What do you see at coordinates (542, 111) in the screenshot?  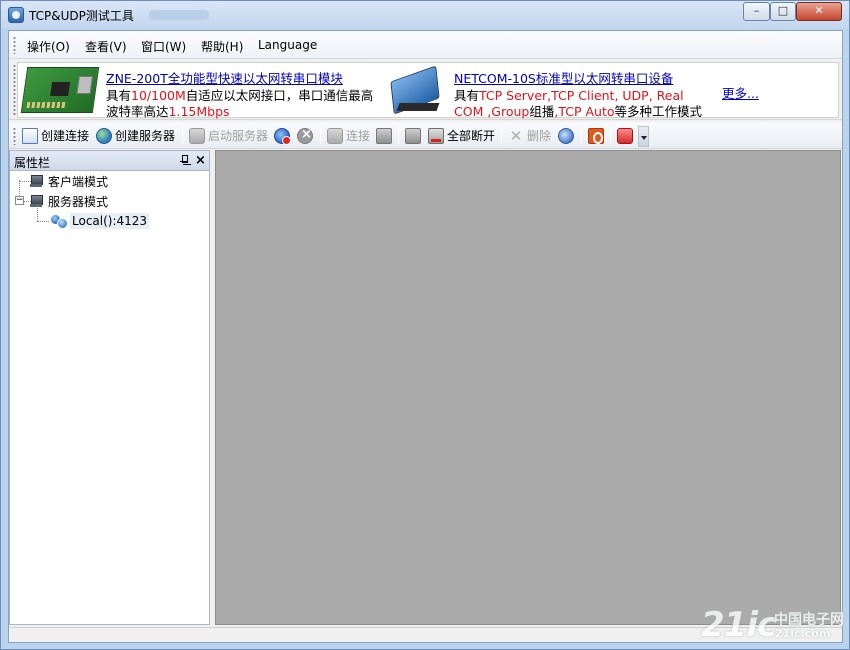 I see `ad-text: 组播` at bounding box center [542, 111].